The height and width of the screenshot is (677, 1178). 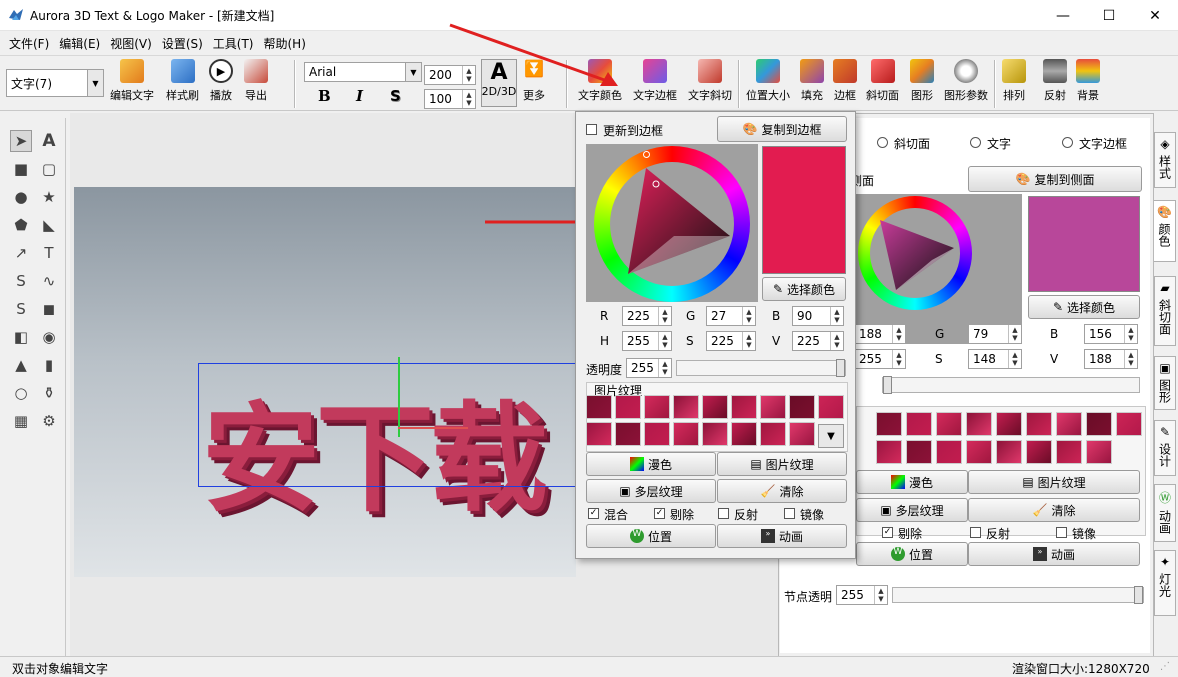 What do you see at coordinates (831, 436) in the screenshot?
I see `texture-dropdown-icon: ▼` at bounding box center [831, 436].